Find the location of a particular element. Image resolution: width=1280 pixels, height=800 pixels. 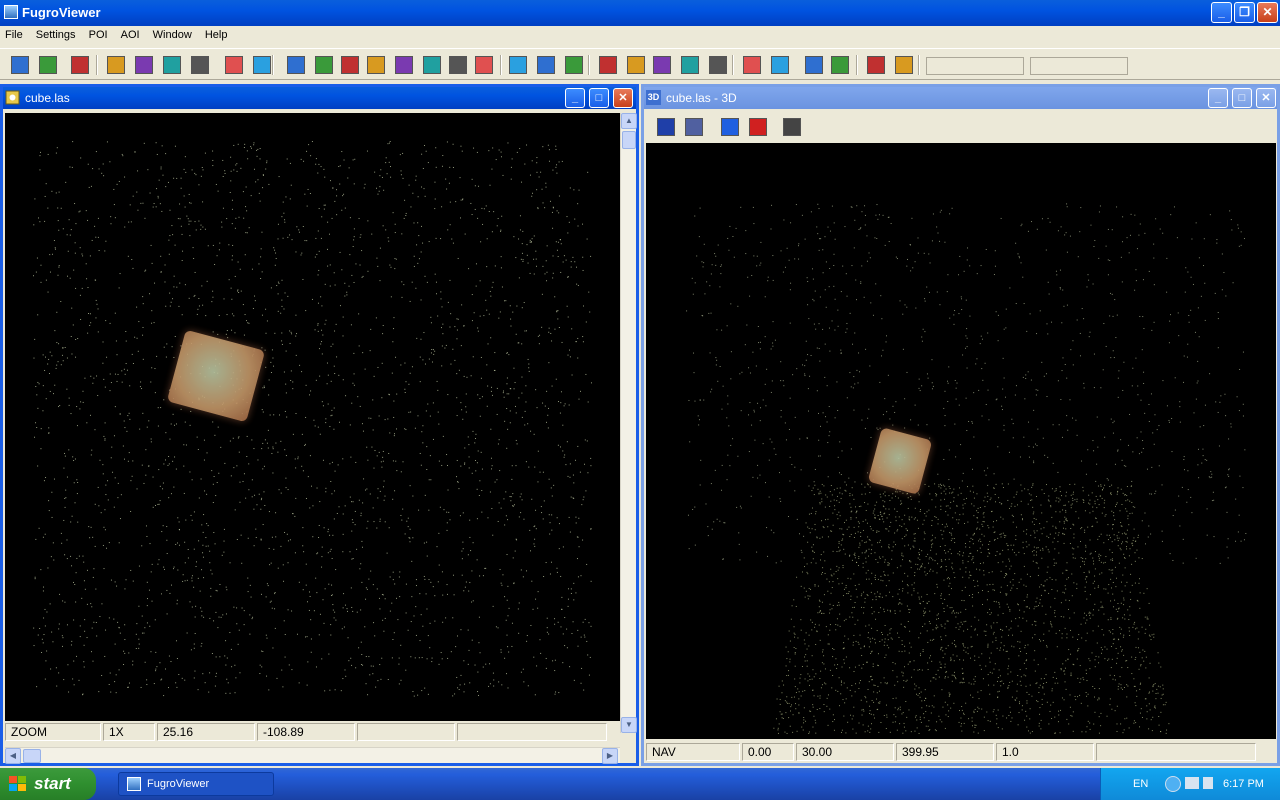

aspect-icon is located at coordinates (432, 65).